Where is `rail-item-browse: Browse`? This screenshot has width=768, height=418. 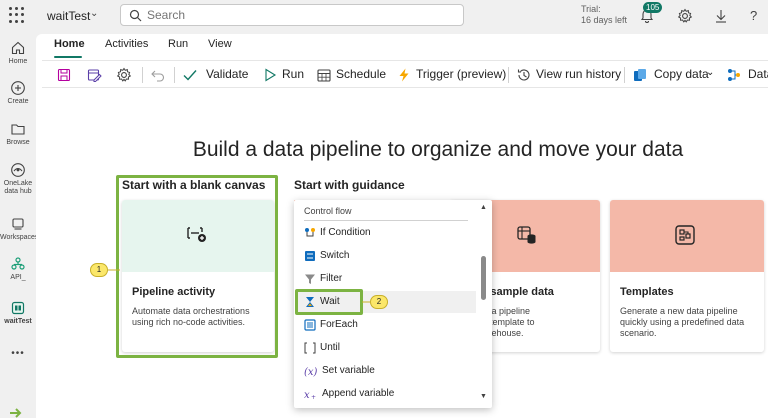 rail-item-browse: Browse is located at coordinates (18, 134).